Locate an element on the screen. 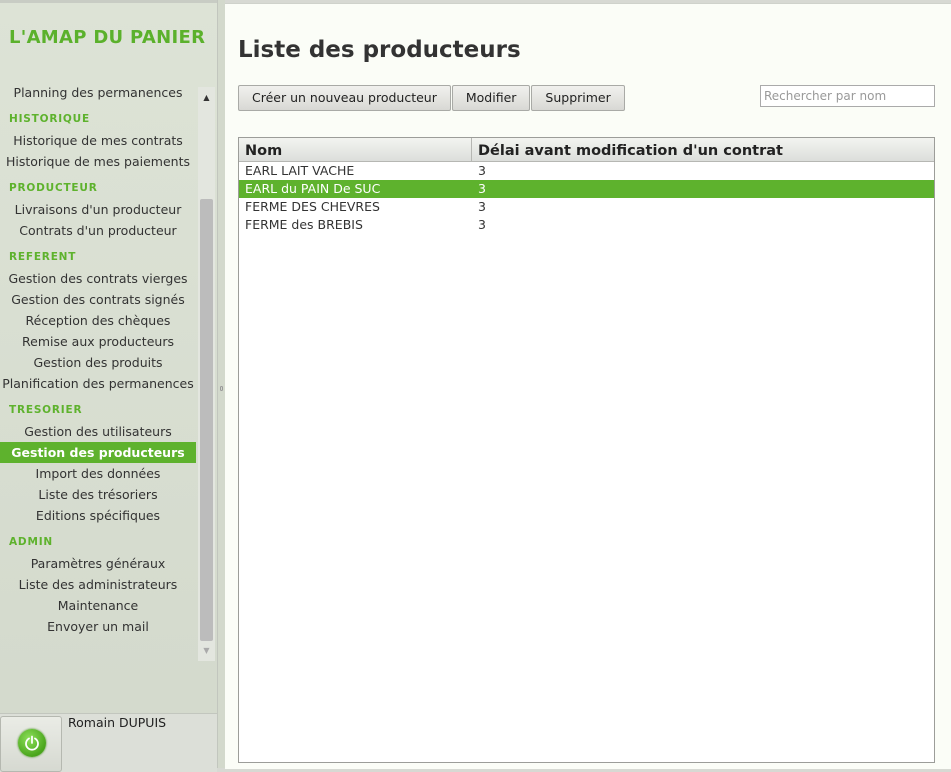 The height and width of the screenshot is (772, 951). sidebar-item-gestion-des-contrats-signes: Gestion des contrats signés is located at coordinates (98, 299).